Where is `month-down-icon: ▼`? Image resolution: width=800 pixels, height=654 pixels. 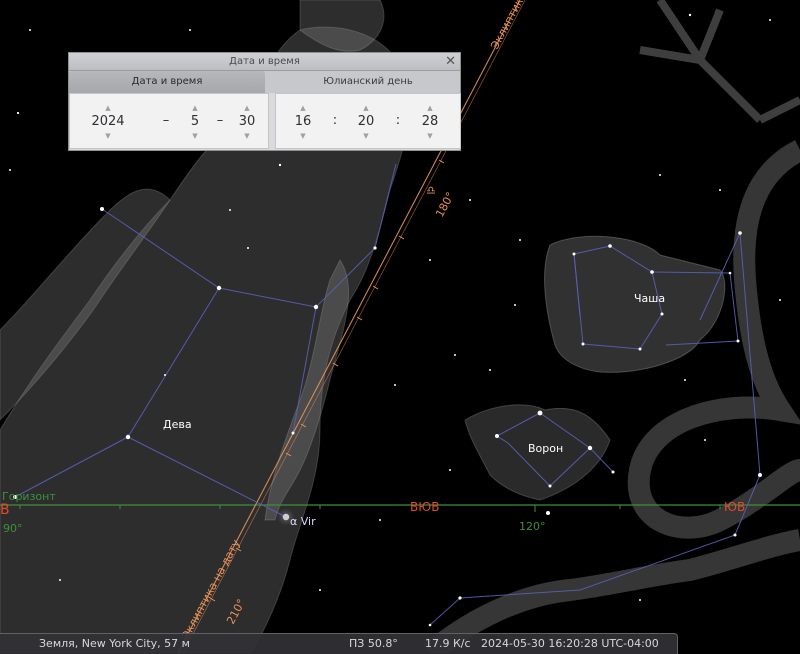 month-down-icon: ▼ is located at coordinates (195, 136).